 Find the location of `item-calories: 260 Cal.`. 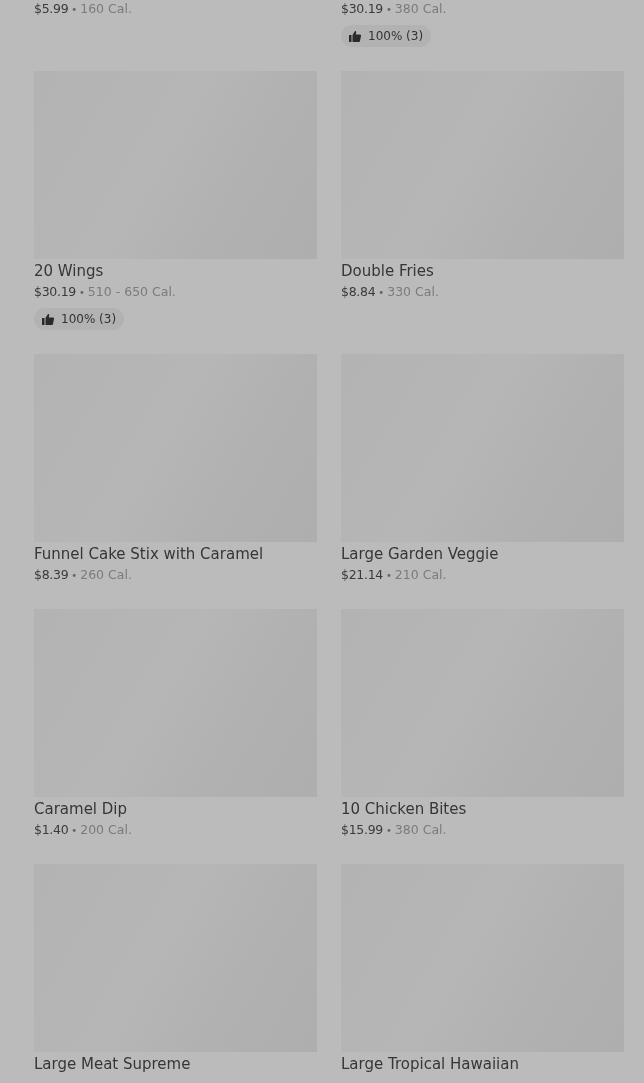

item-calories: 260 Cal. is located at coordinates (106, 575).